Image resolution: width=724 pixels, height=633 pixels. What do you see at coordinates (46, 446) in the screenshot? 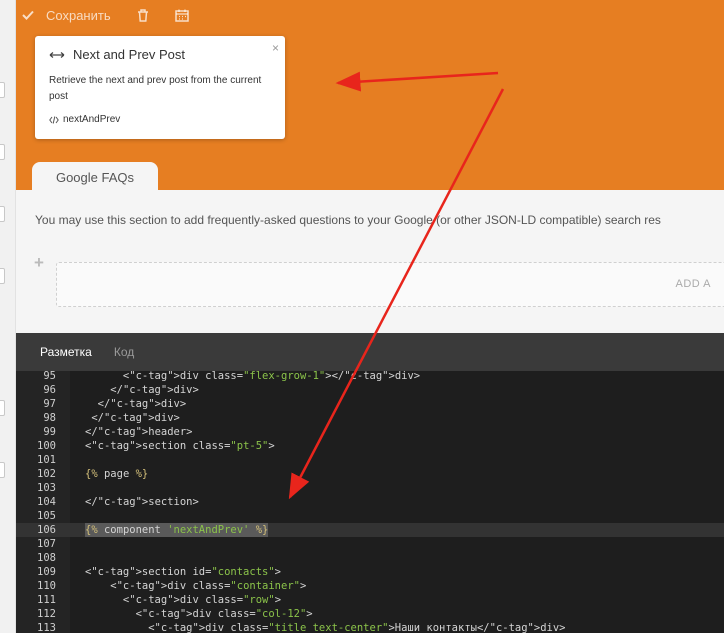
I see `line-number: 100` at bounding box center [46, 446].